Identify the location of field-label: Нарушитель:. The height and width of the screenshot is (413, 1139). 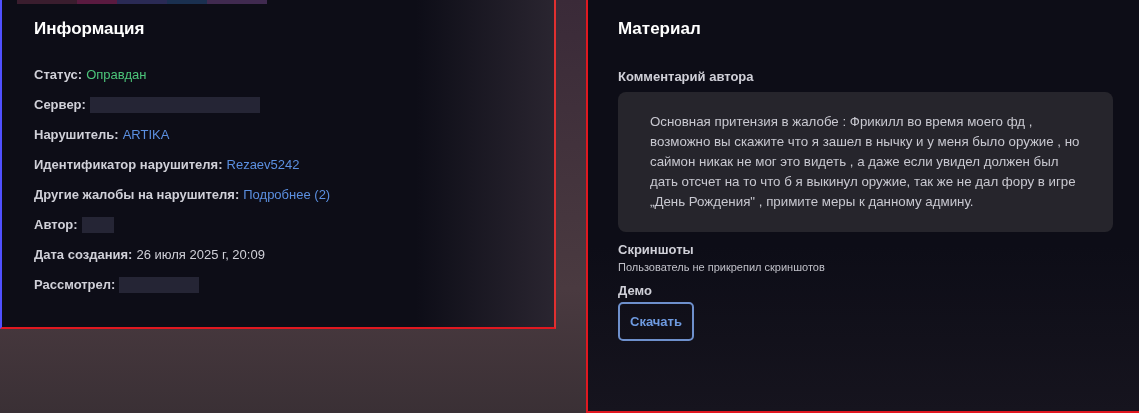
(76, 134).